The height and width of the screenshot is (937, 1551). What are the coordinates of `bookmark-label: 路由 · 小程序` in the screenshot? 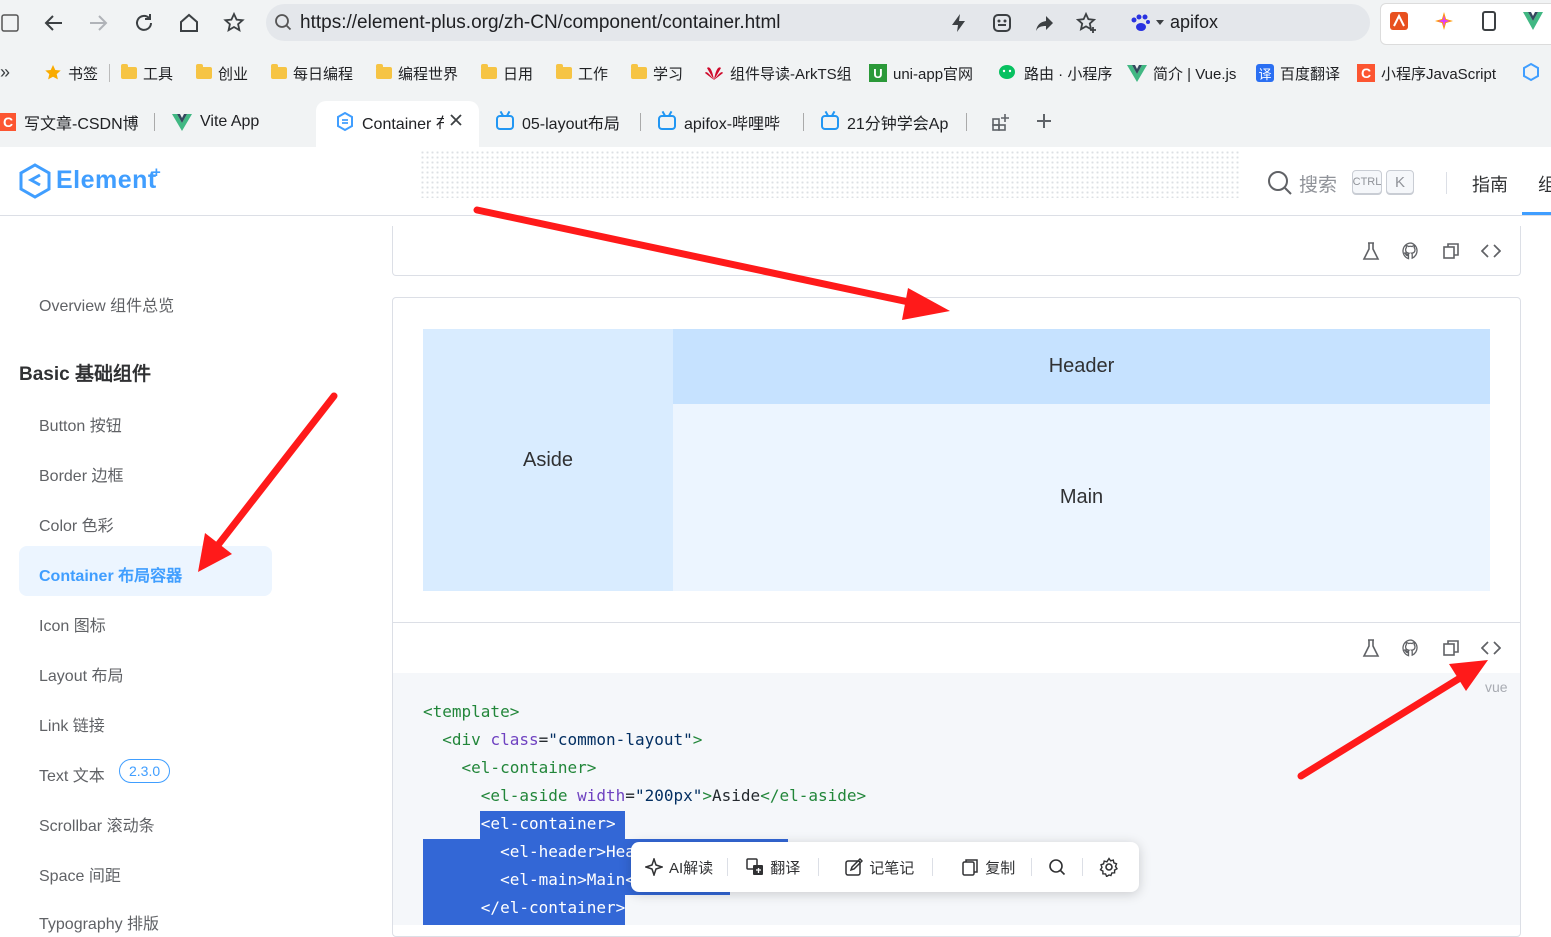 It's located at (1068, 74).